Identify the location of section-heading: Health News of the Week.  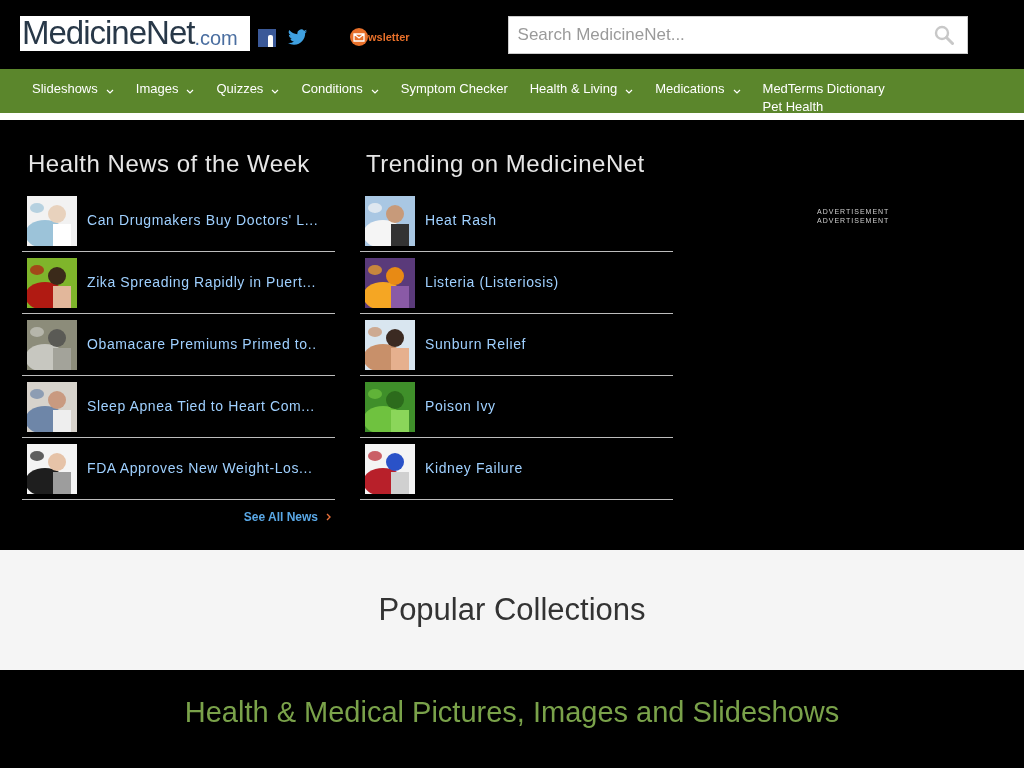
(169, 164).